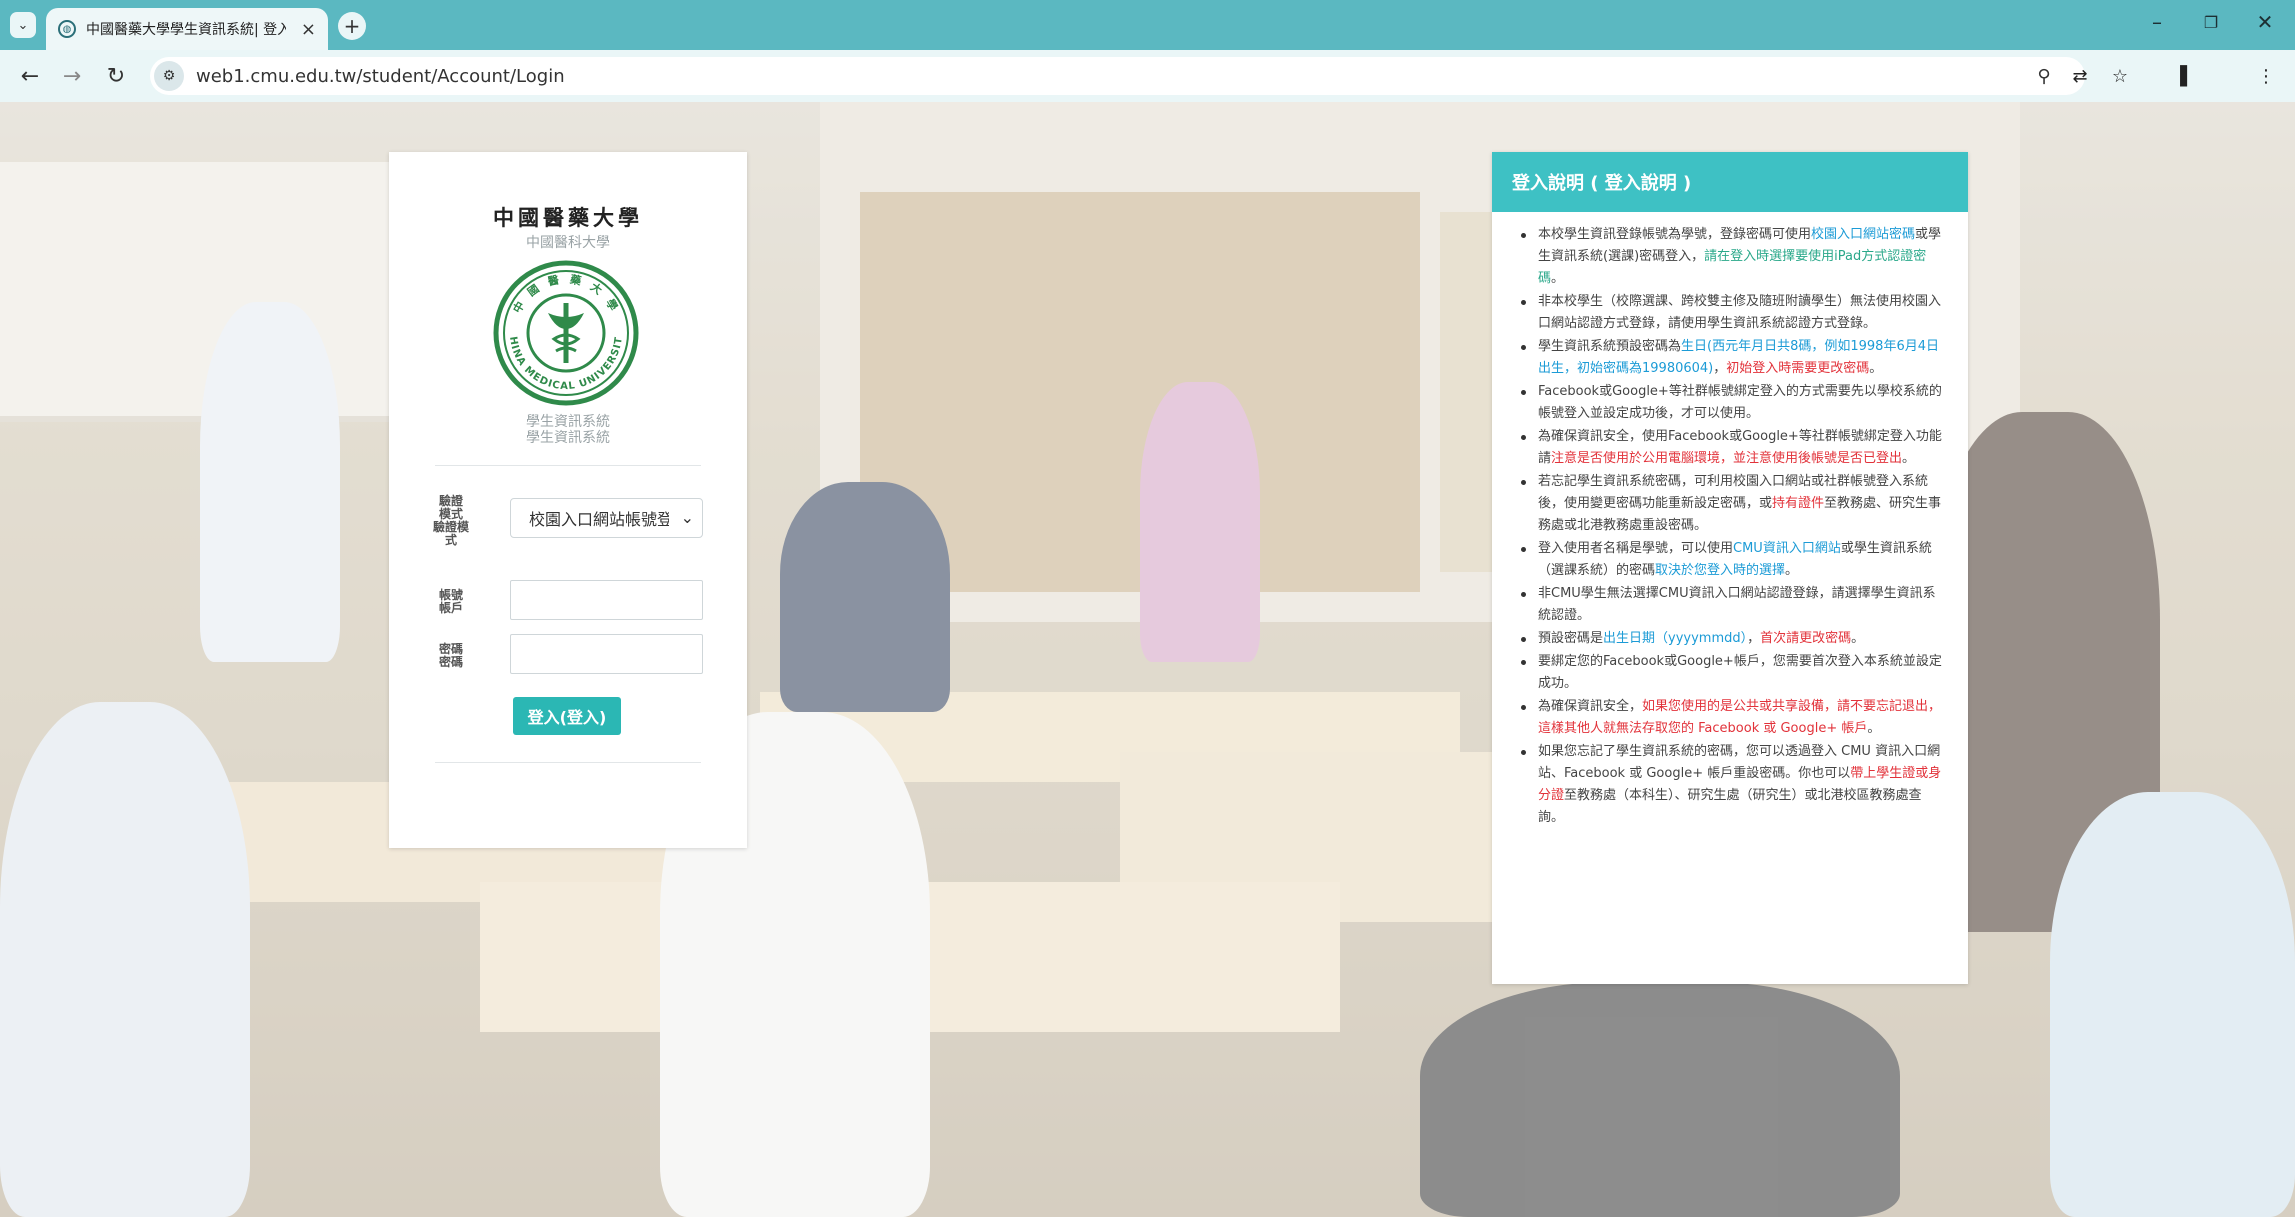 This screenshot has height=1217, width=2295. I want to click on instruction-text: 初始登入時需要更改密碼, so click(1798, 368).